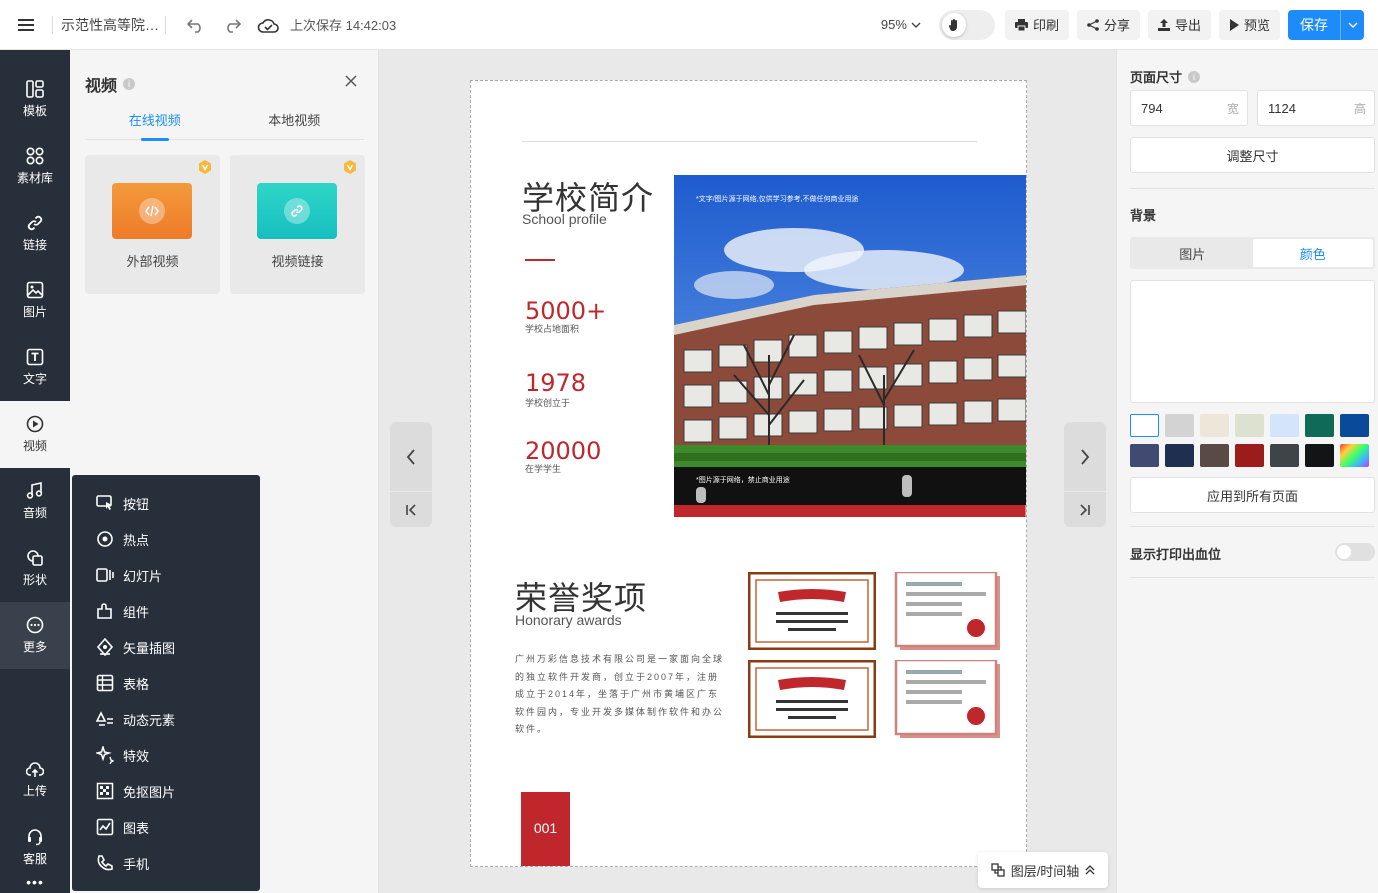 Image resolution: width=1378 pixels, height=893 pixels. I want to click on preview-label: 预览, so click(1256, 25).